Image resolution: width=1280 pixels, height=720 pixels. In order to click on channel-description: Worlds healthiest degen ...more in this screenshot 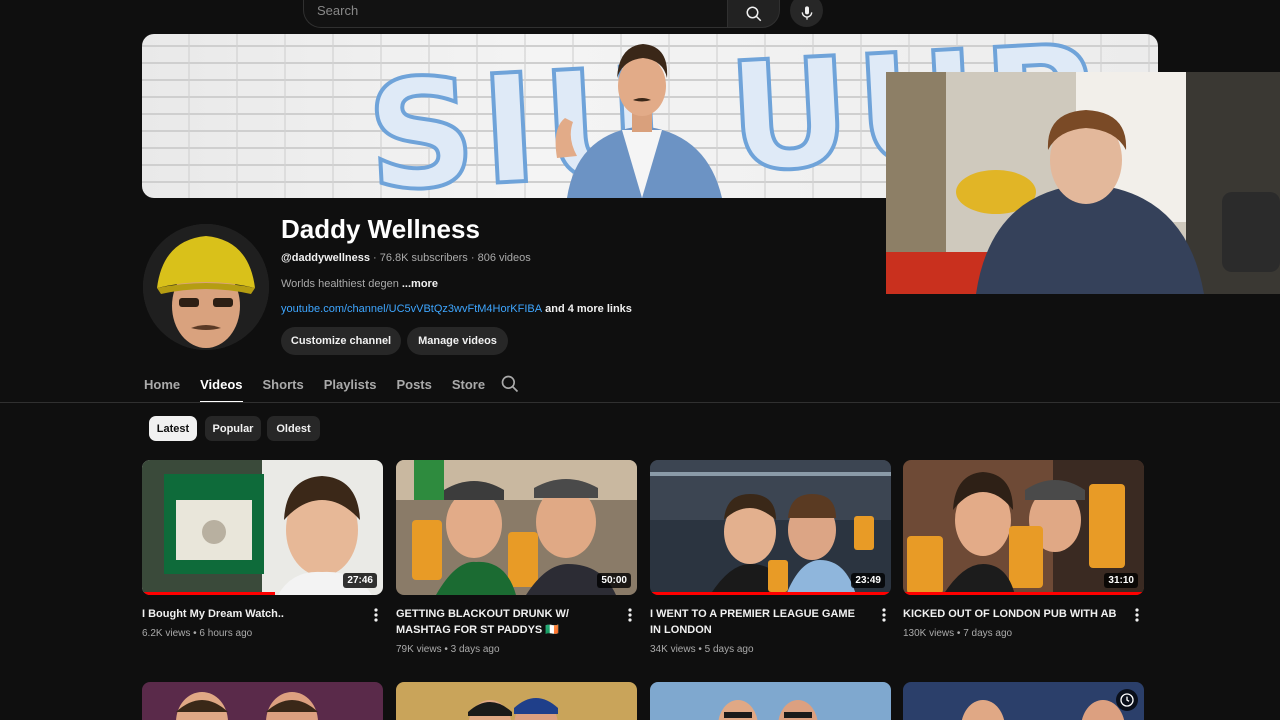, I will do `click(359, 284)`.